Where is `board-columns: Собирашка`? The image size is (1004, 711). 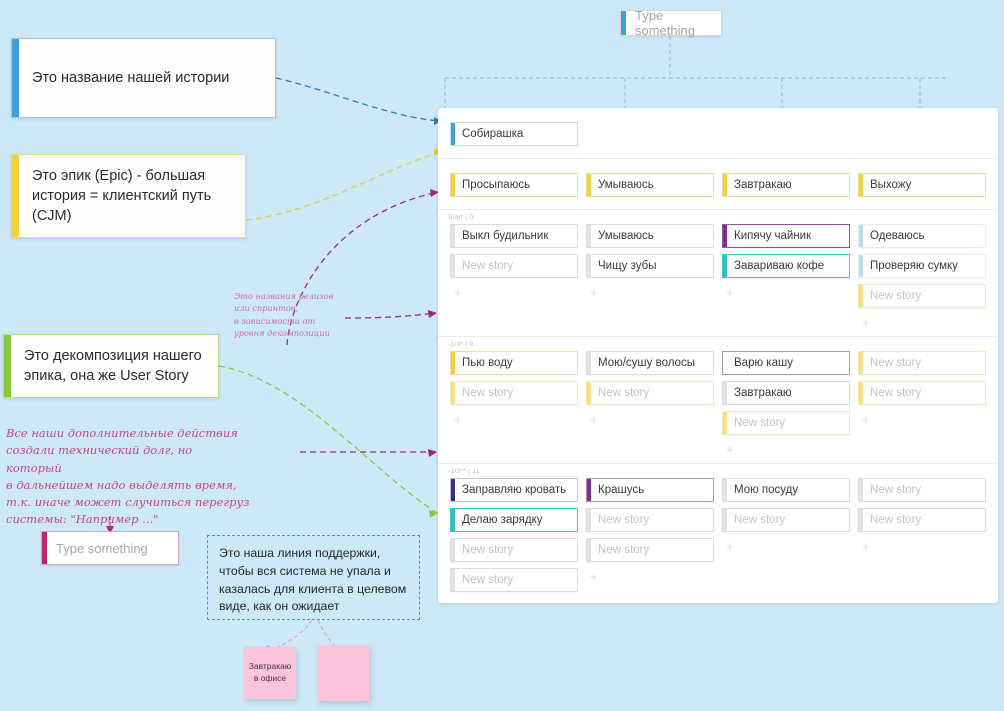
board-columns: Собирашка is located at coordinates (718, 140).